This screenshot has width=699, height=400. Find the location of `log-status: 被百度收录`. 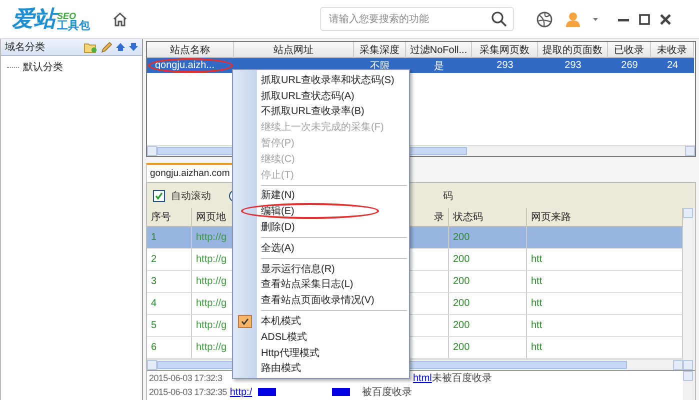

log-status: 被百度收录 is located at coordinates (387, 392).